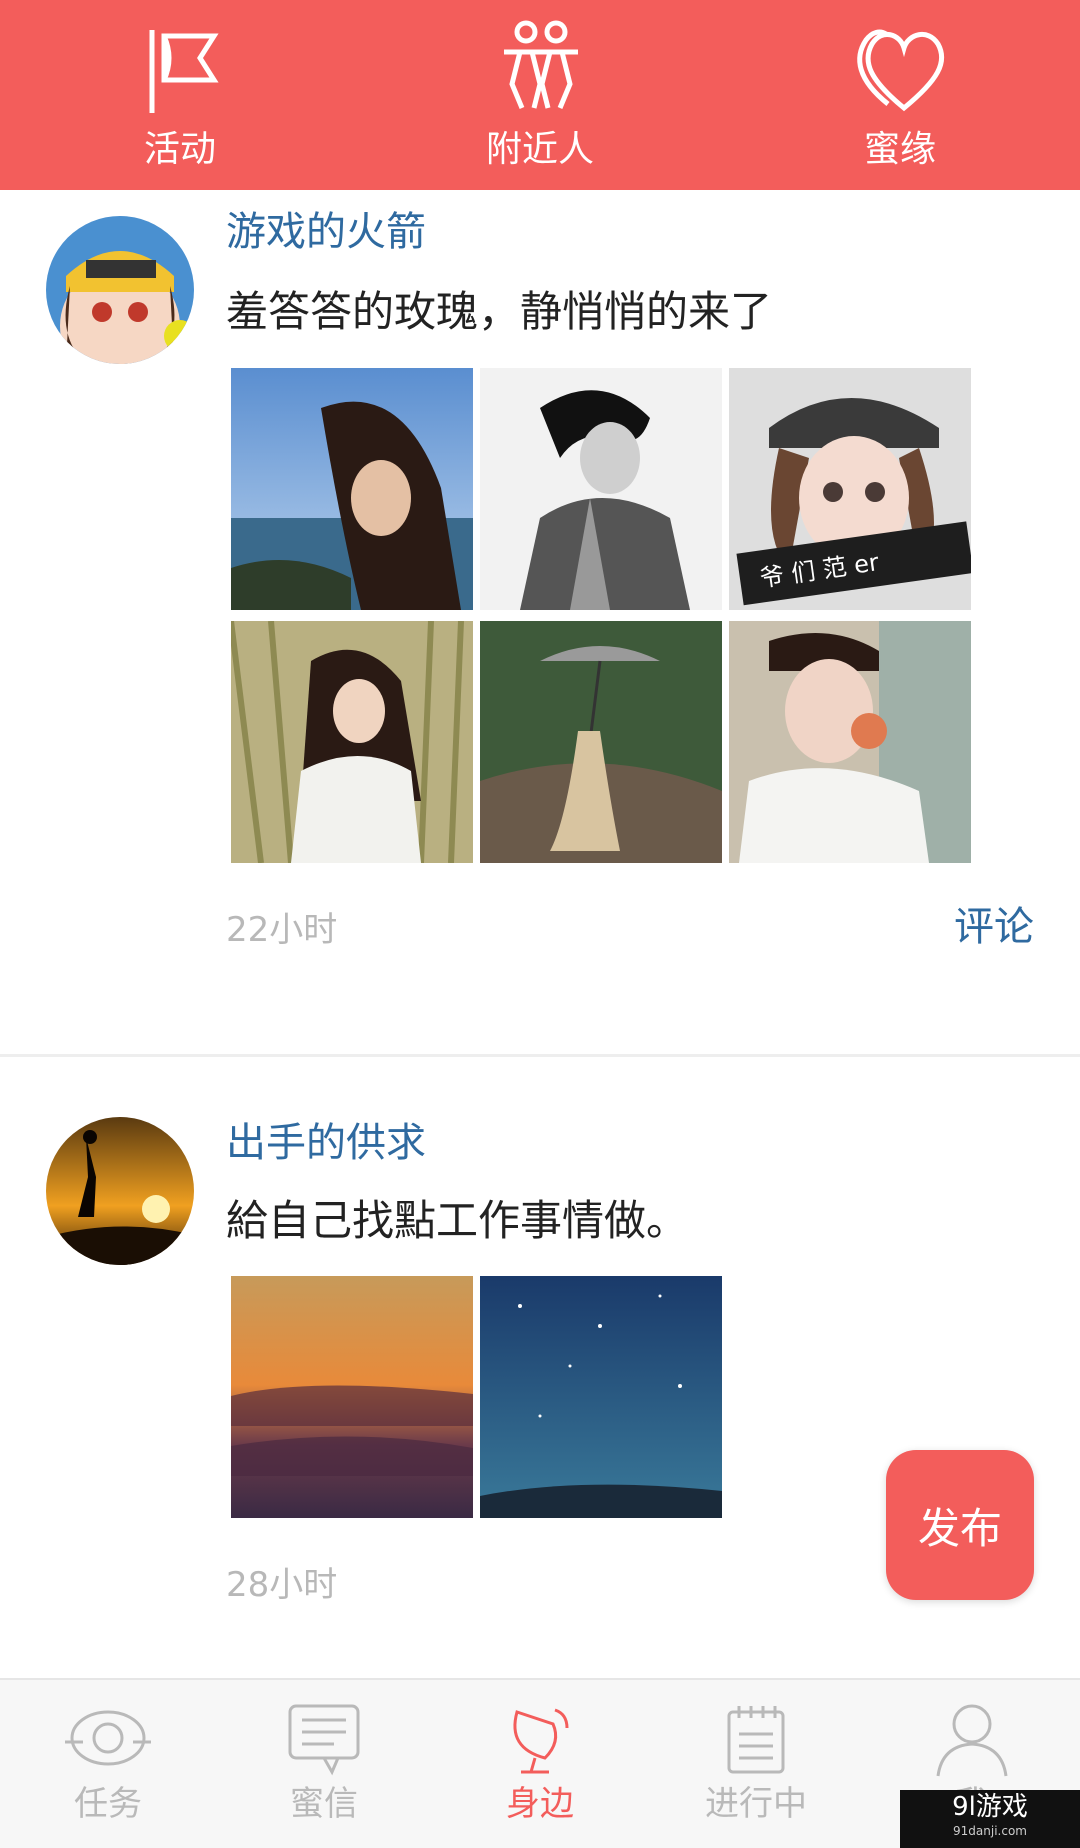  I want to click on nav-messages-label: 蜜信, so click(324, 1804).